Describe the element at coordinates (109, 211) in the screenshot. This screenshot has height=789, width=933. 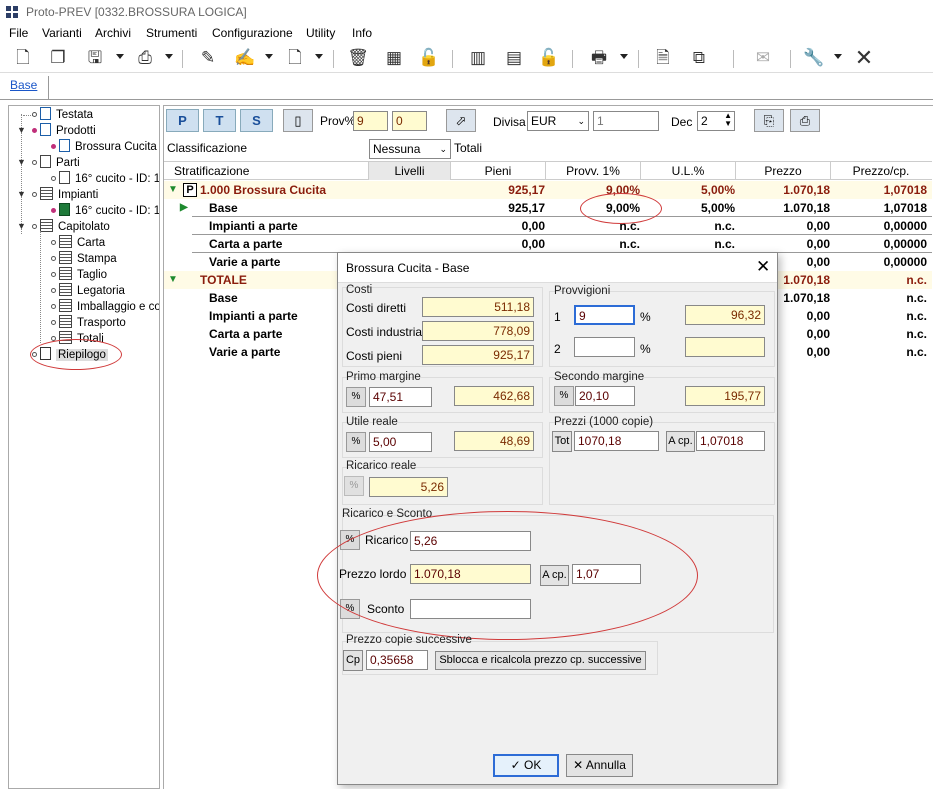
I see `tree-item-impianto-16-cucito: 16° cucito - ID: 1` at that location.